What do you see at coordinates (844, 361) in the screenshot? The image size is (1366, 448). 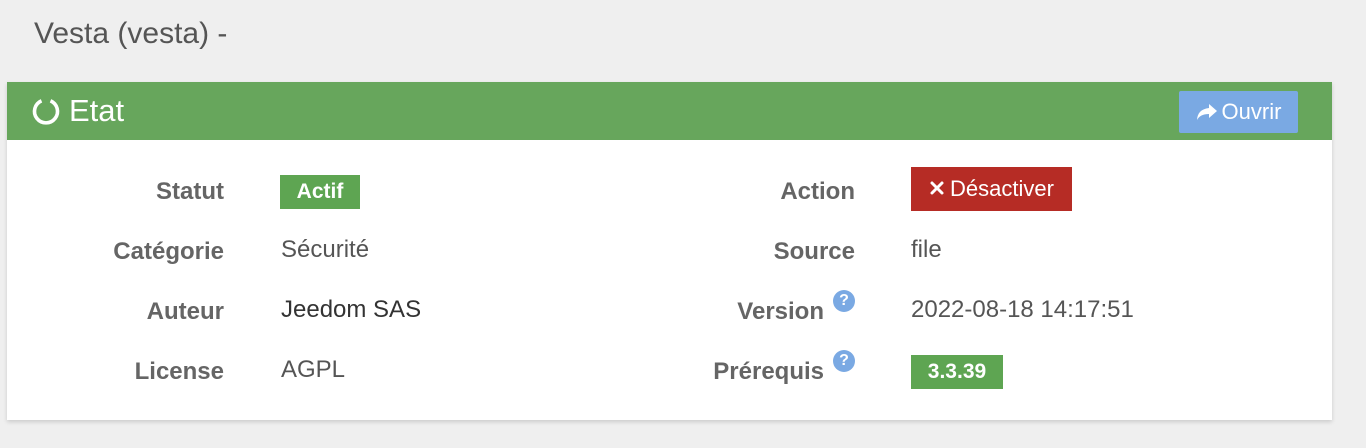 I see `prerequis-help-icon: ?` at bounding box center [844, 361].